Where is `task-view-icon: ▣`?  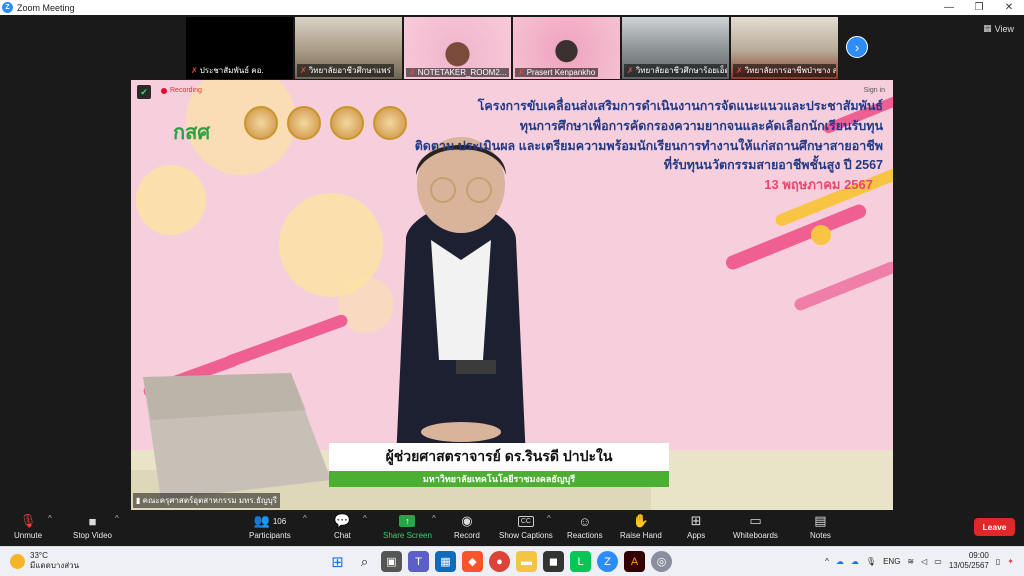
task-view-icon: ▣ is located at coordinates (391, 561).